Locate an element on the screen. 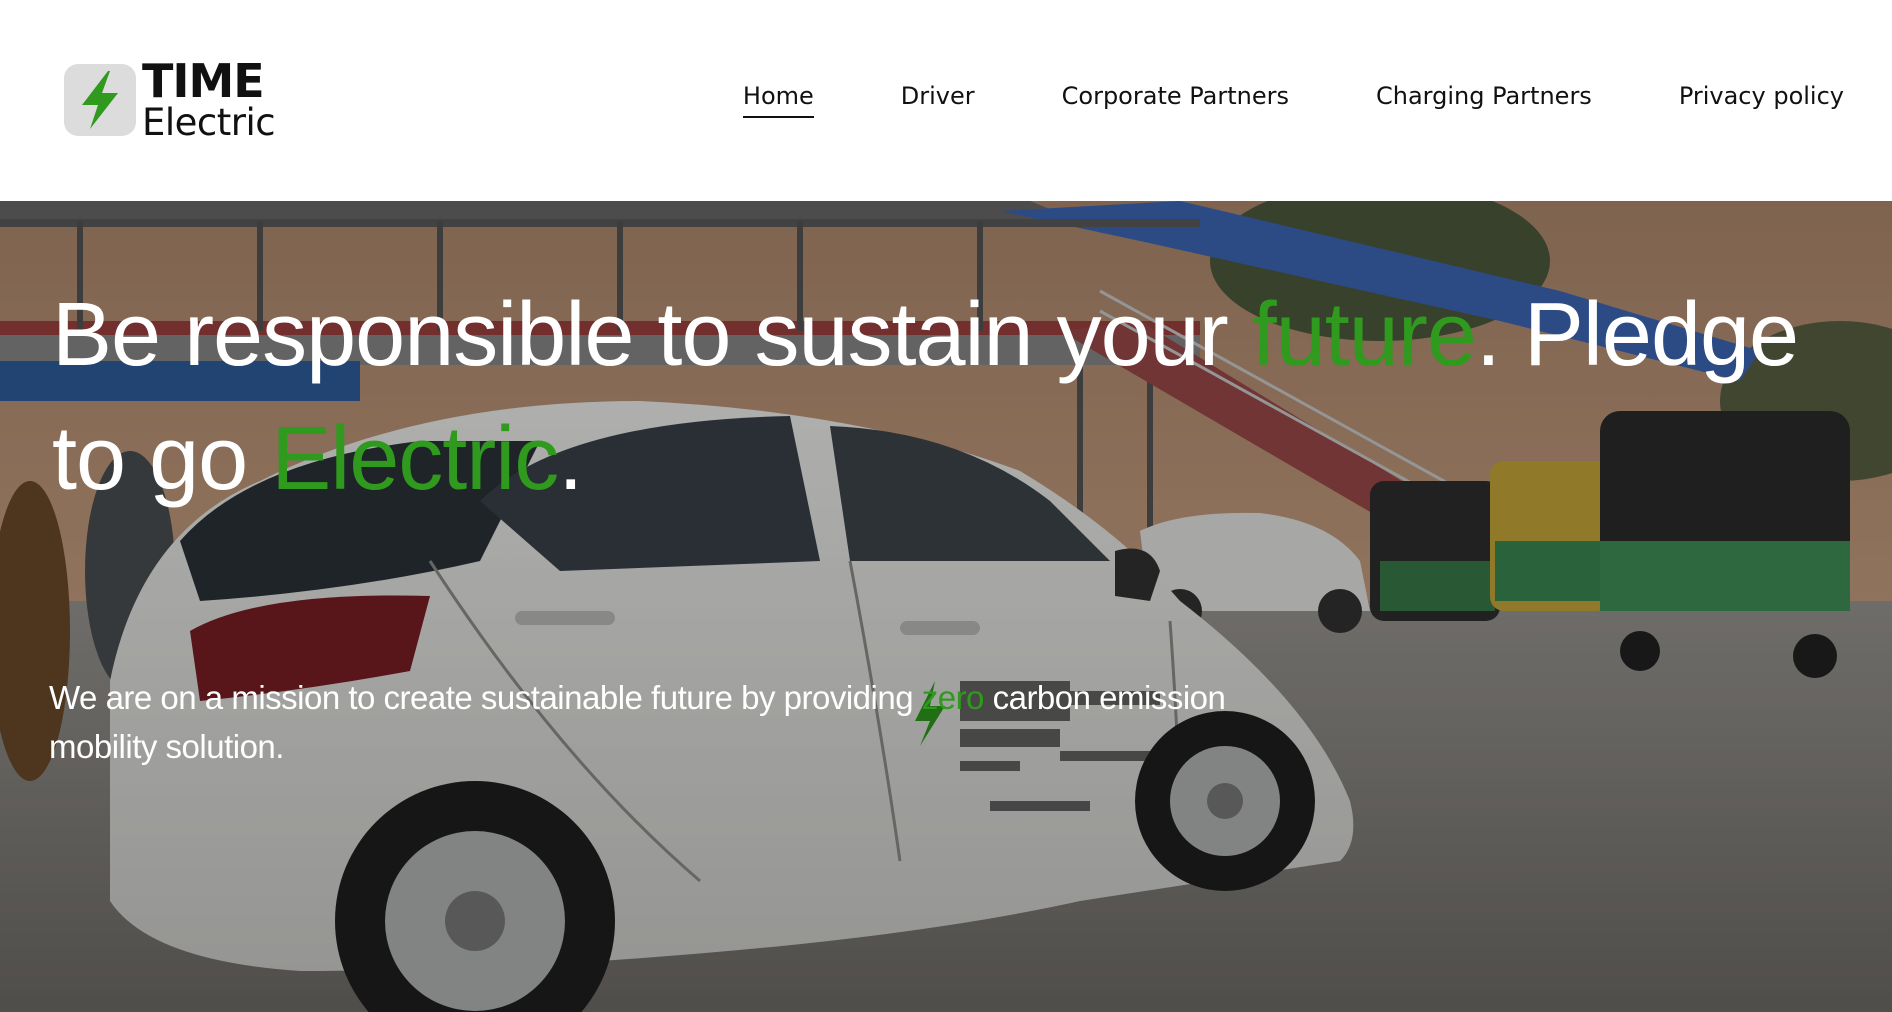  logo-wordmark: TIME Electric is located at coordinates (209, 99).